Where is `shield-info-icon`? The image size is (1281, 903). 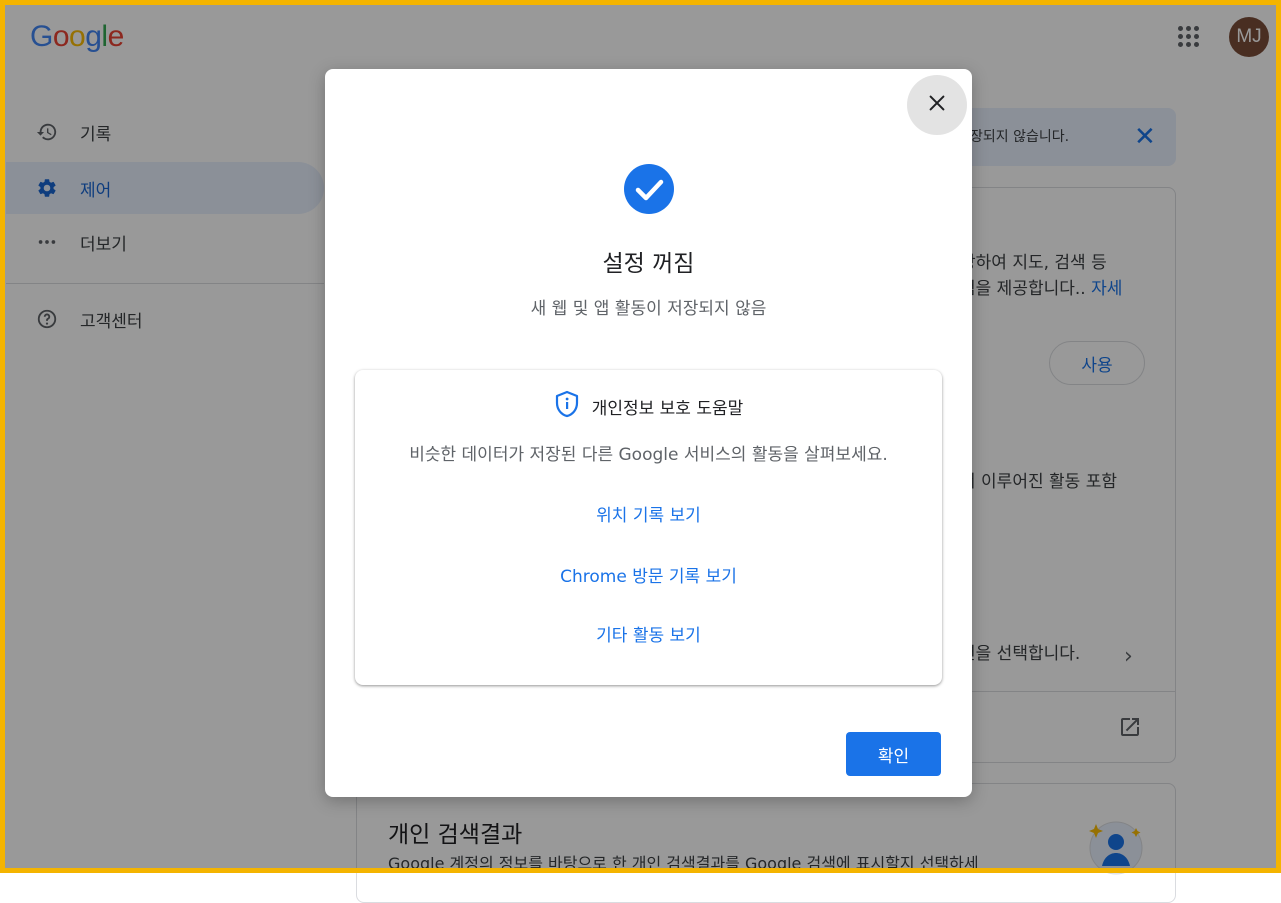 shield-info-icon is located at coordinates (567, 406).